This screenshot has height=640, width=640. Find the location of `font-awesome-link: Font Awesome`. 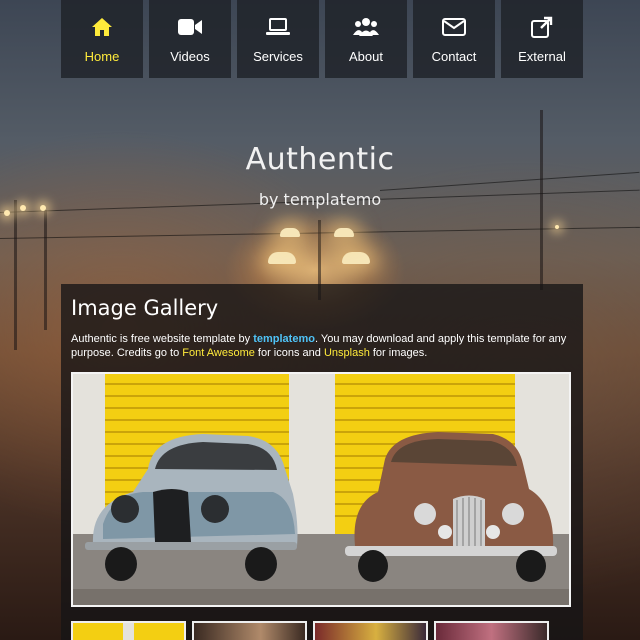

font-awesome-link: Font Awesome is located at coordinates (218, 353).